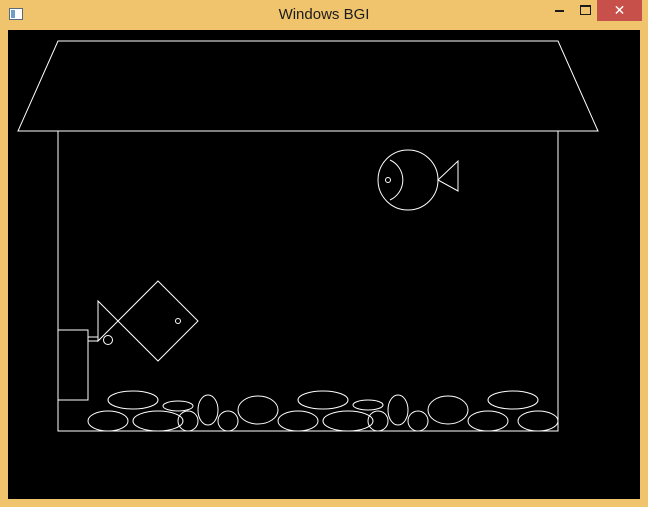 The width and height of the screenshot is (648, 507). I want to click on bubble, so click(108, 340).